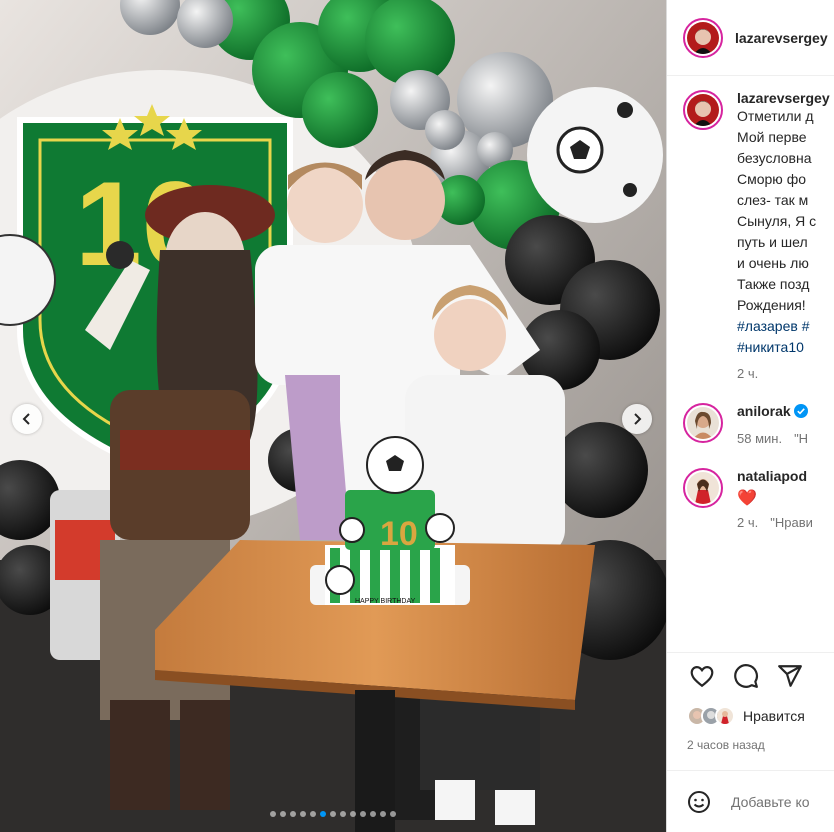 This screenshot has height=832, width=834. Describe the element at coordinates (777, 221) in the screenshot. I see `caption-line: Сынуля, Я с` at that location.